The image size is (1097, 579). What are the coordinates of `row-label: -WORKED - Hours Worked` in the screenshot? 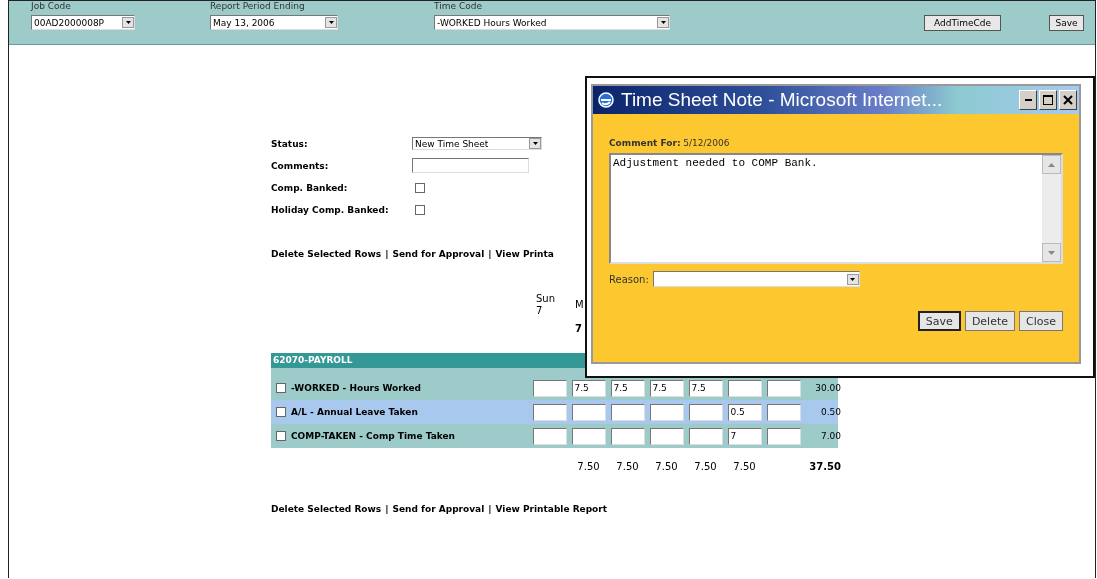 It's located at (356, 388).